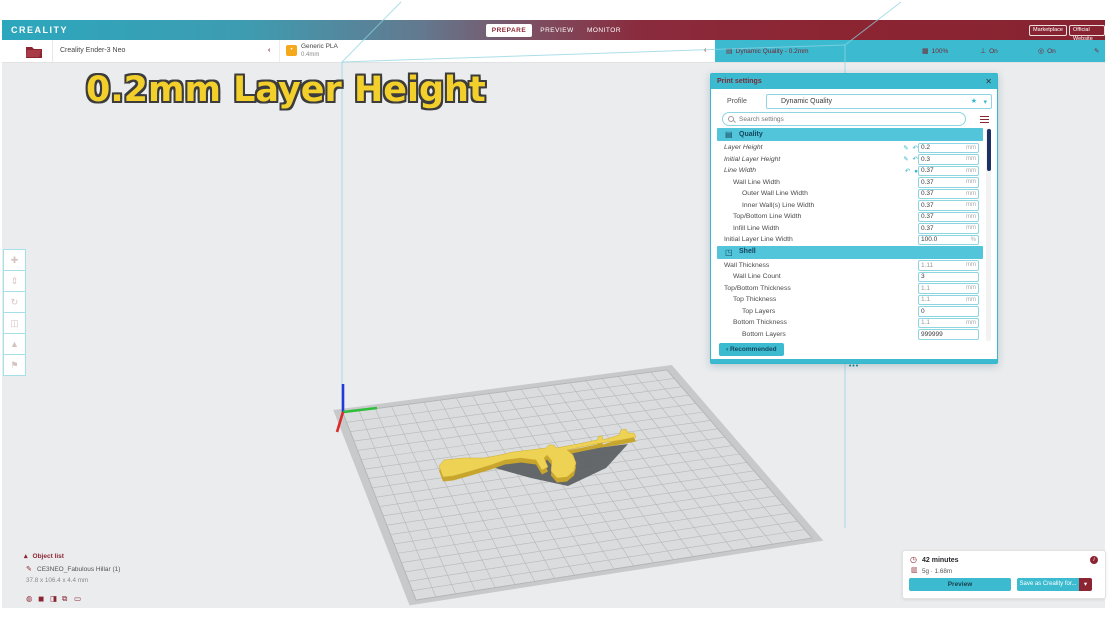 The image size is (1111, 625). What do you see at coordinates (948, 265) in the screenshot?
I see `setting-input: 1.11 mm` at bounding box center [948, 265].